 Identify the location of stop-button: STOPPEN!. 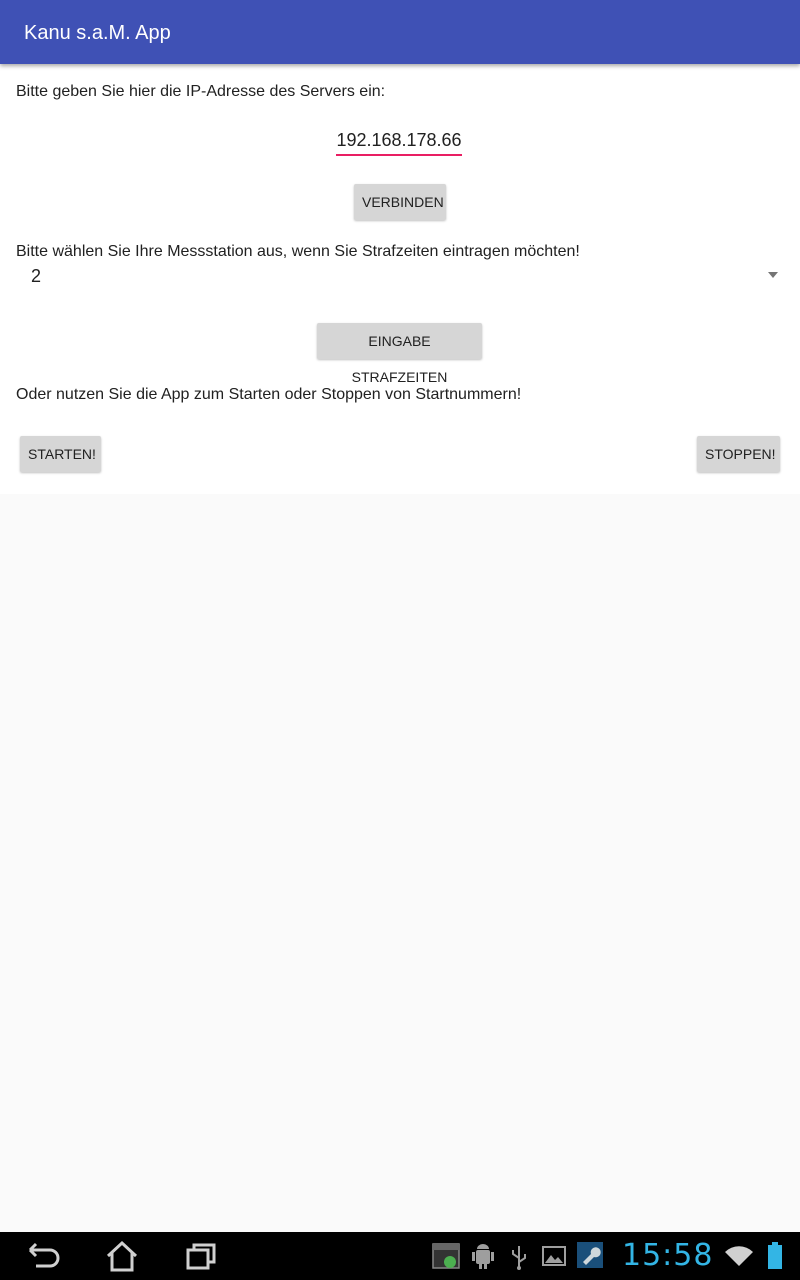
(738, 454).